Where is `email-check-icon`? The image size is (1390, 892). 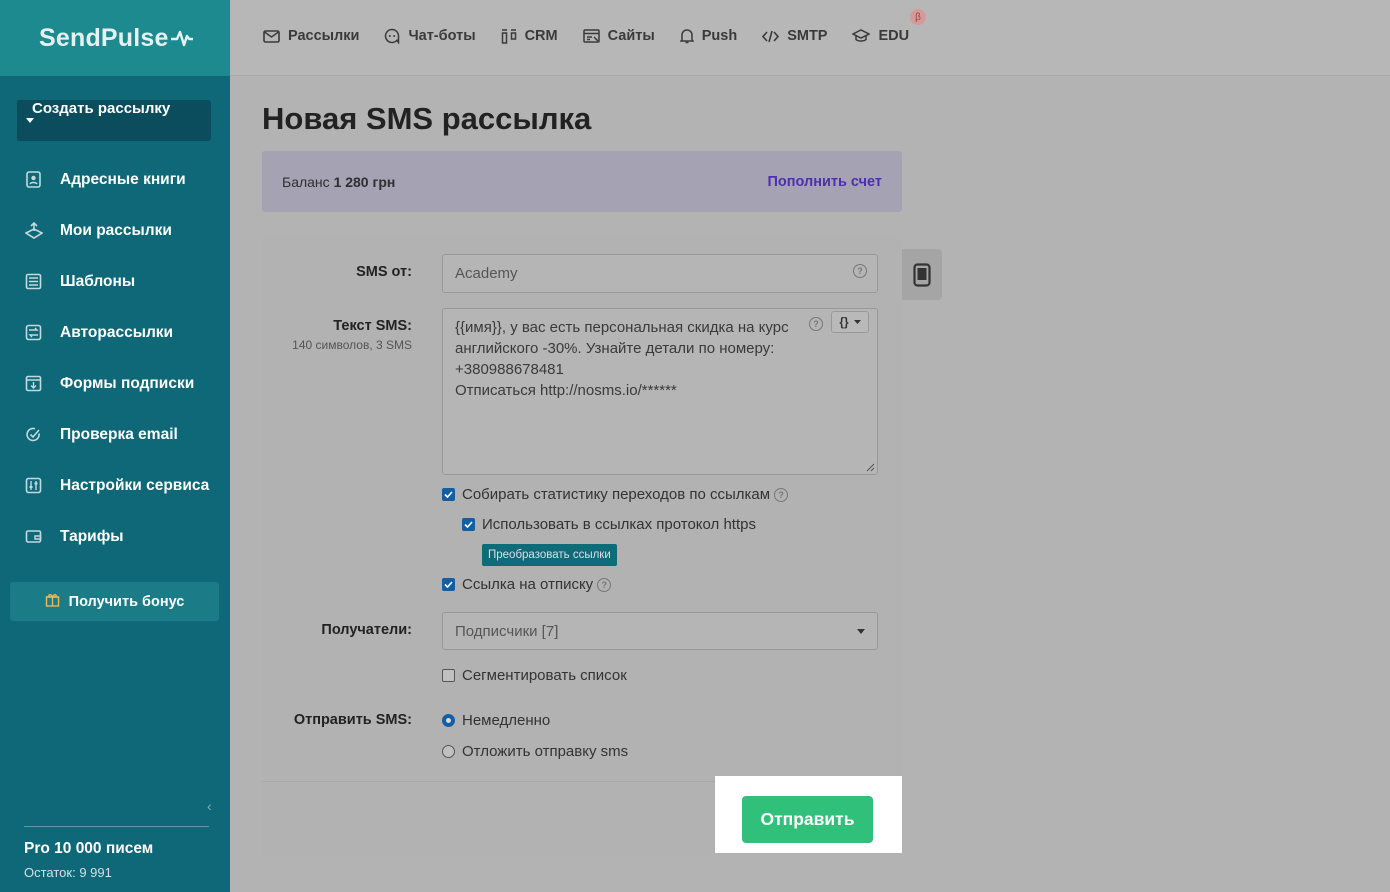 email-check-icon is located at coordinates (33, 434).